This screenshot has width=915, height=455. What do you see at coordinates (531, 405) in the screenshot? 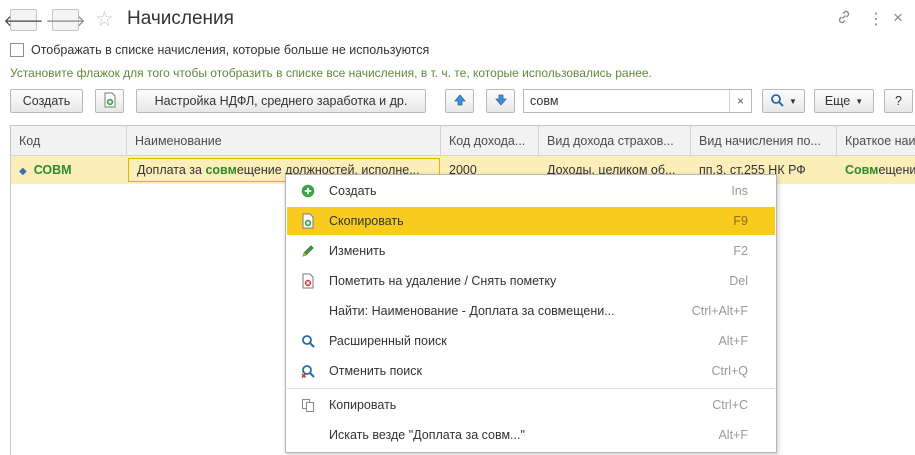
I see `menu-item-copy: Копировать Ctrl+C` at bounding box center [531, 405].